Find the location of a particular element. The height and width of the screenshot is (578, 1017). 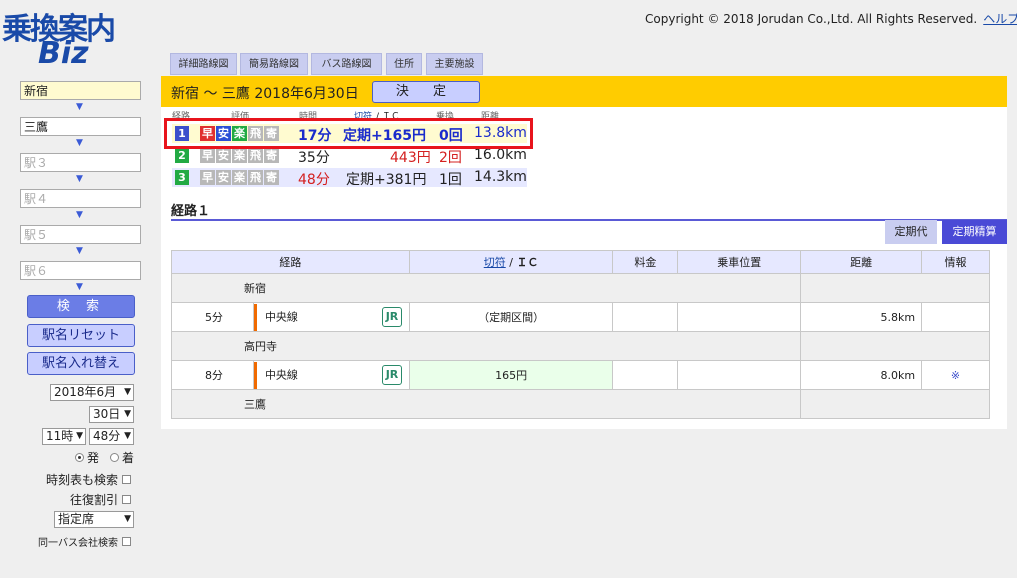

arrive-radio: 着 is located at coordinates (122, 457).